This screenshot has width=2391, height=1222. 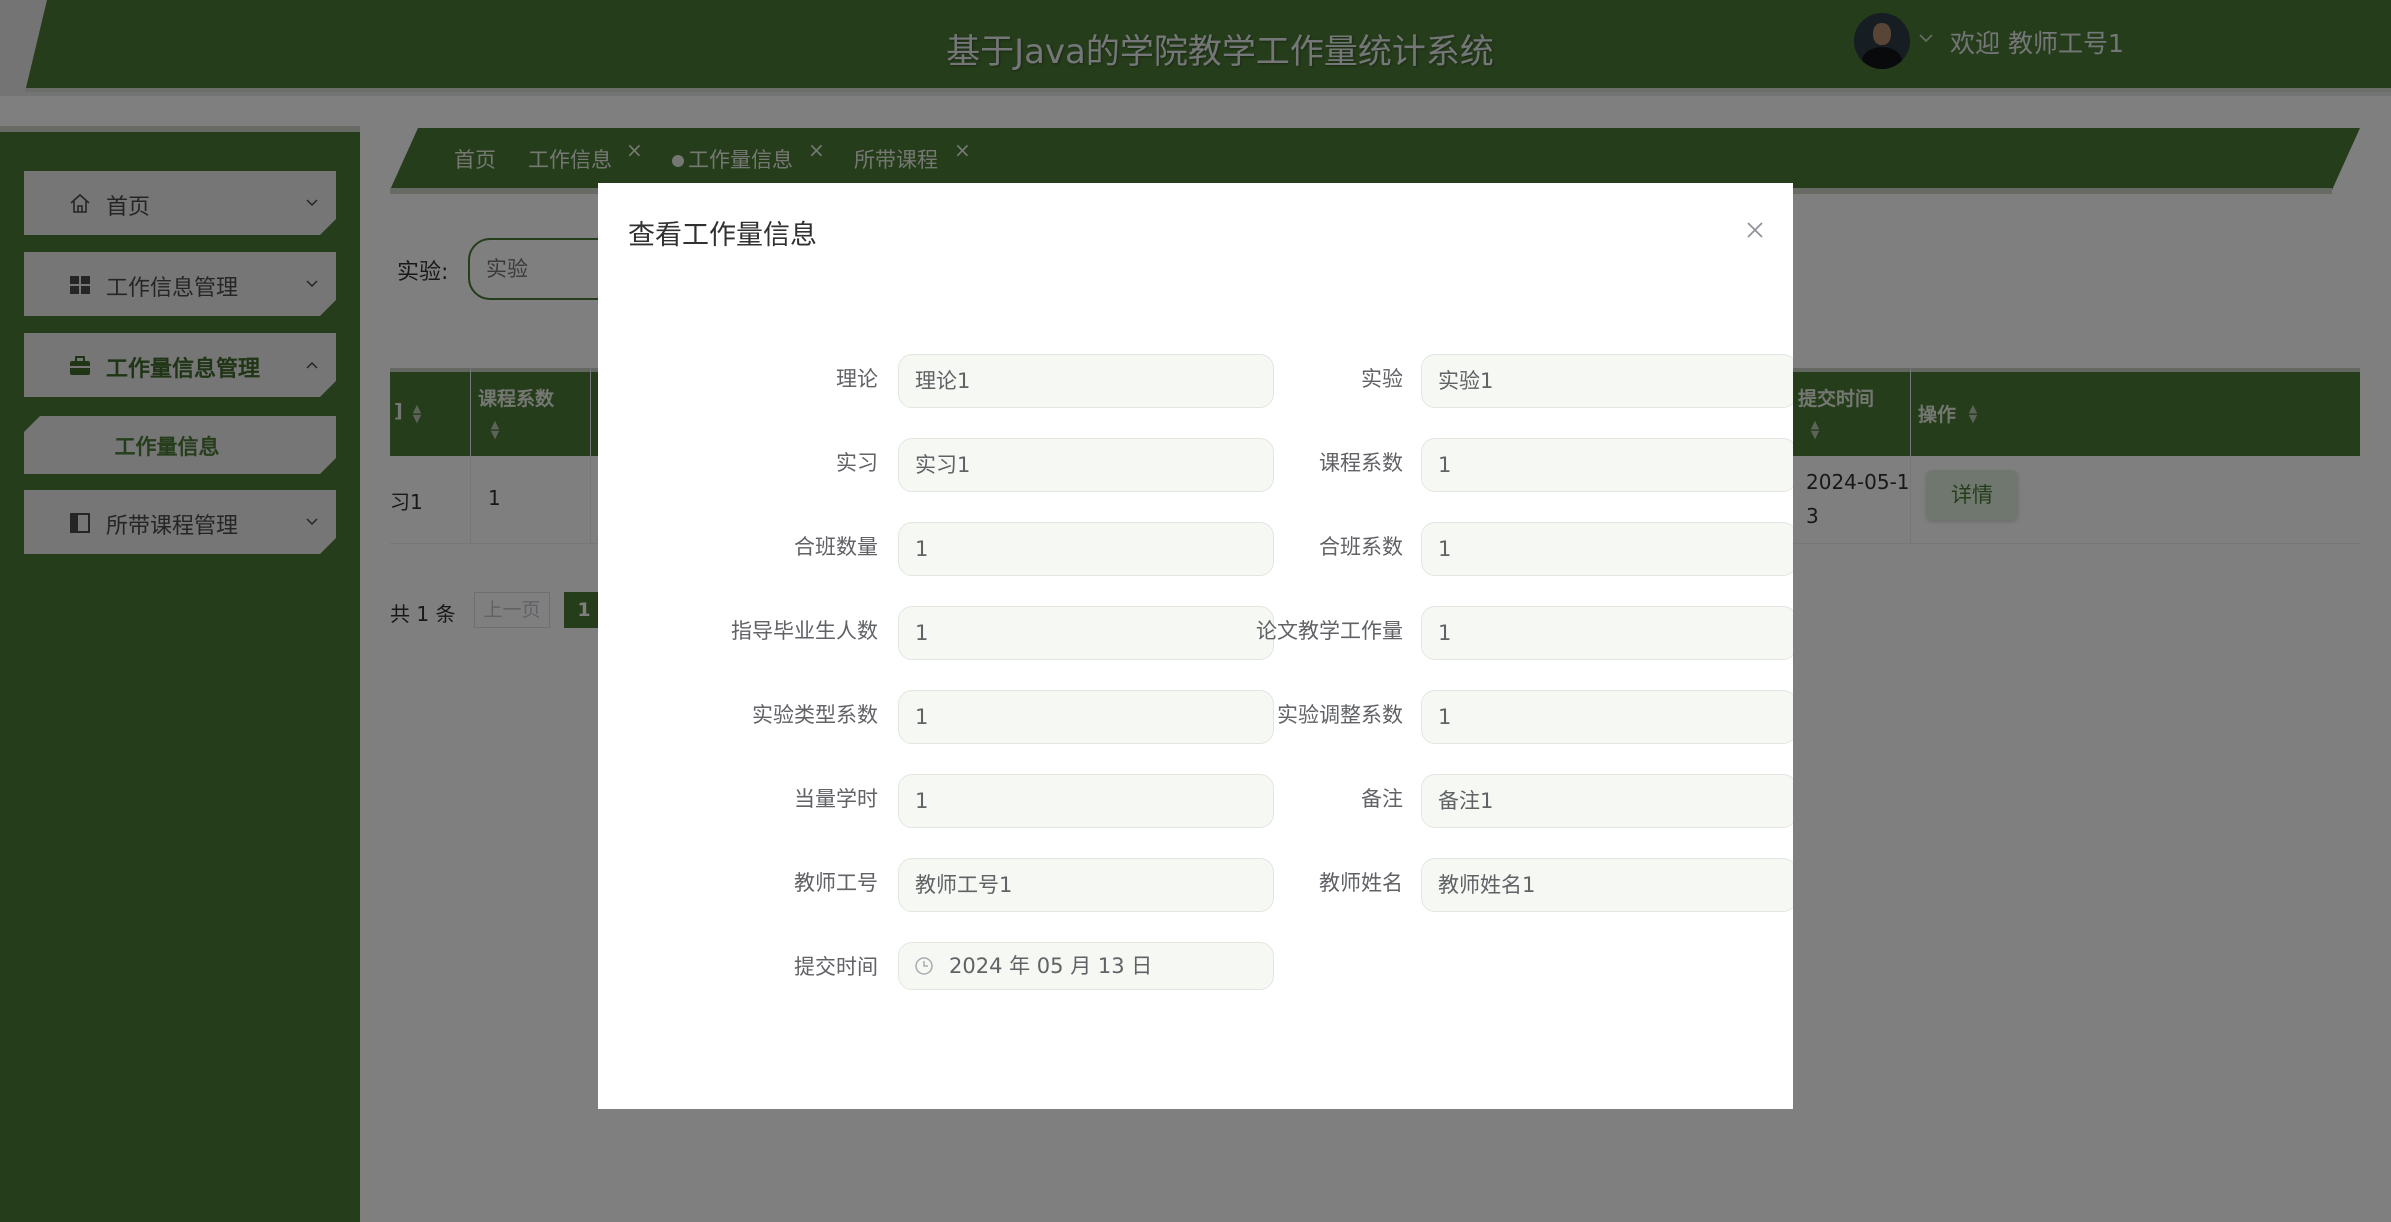 I want to click on field-label-class-count: 合班数量, so click(x=836, y=547).